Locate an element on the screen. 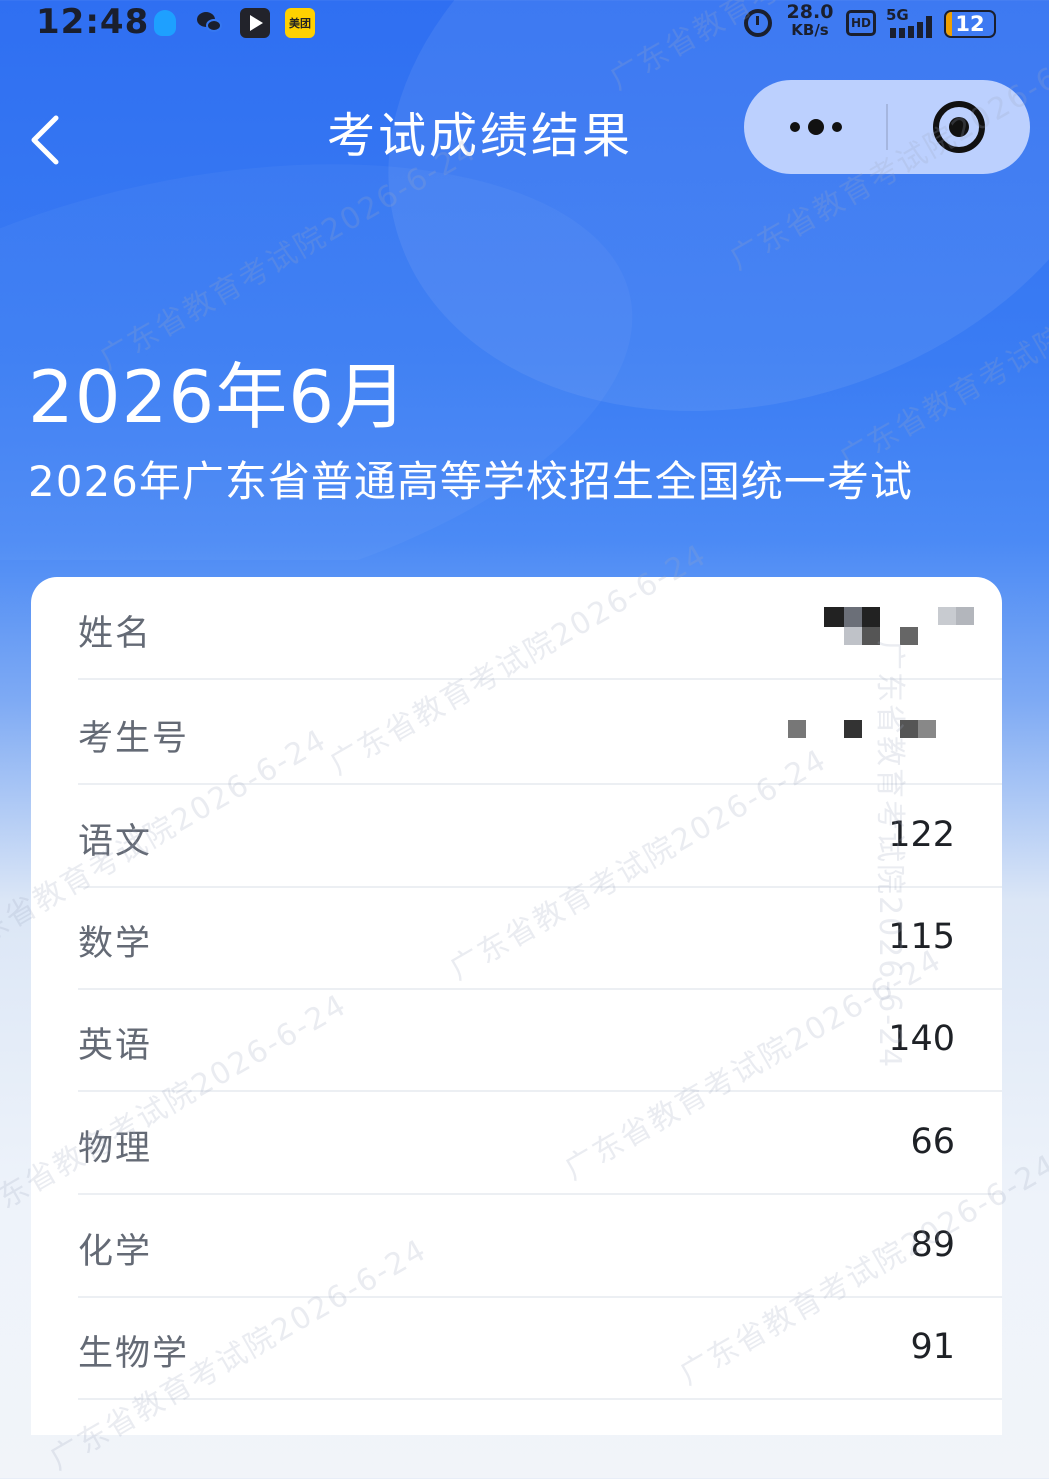 This screenshot has height=1479, width=1049. subject-score: 140 is located at coordinates (921, 1039).